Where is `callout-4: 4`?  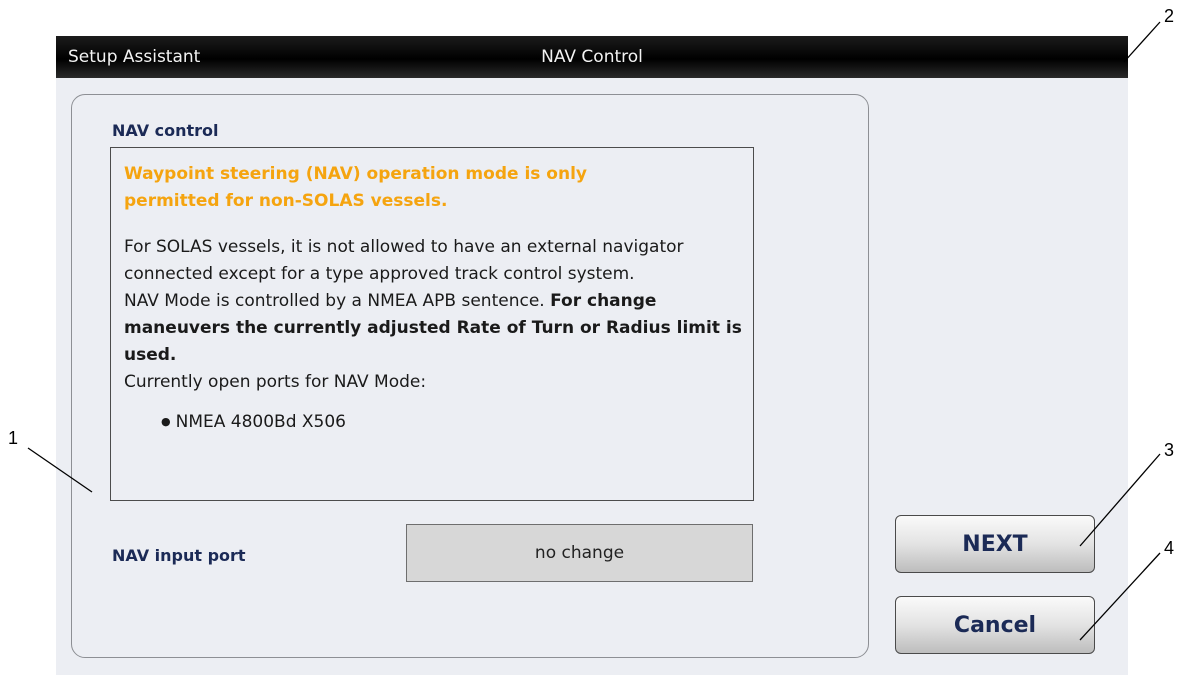
callout-4: 4 is located at coordinates (1169, 548).